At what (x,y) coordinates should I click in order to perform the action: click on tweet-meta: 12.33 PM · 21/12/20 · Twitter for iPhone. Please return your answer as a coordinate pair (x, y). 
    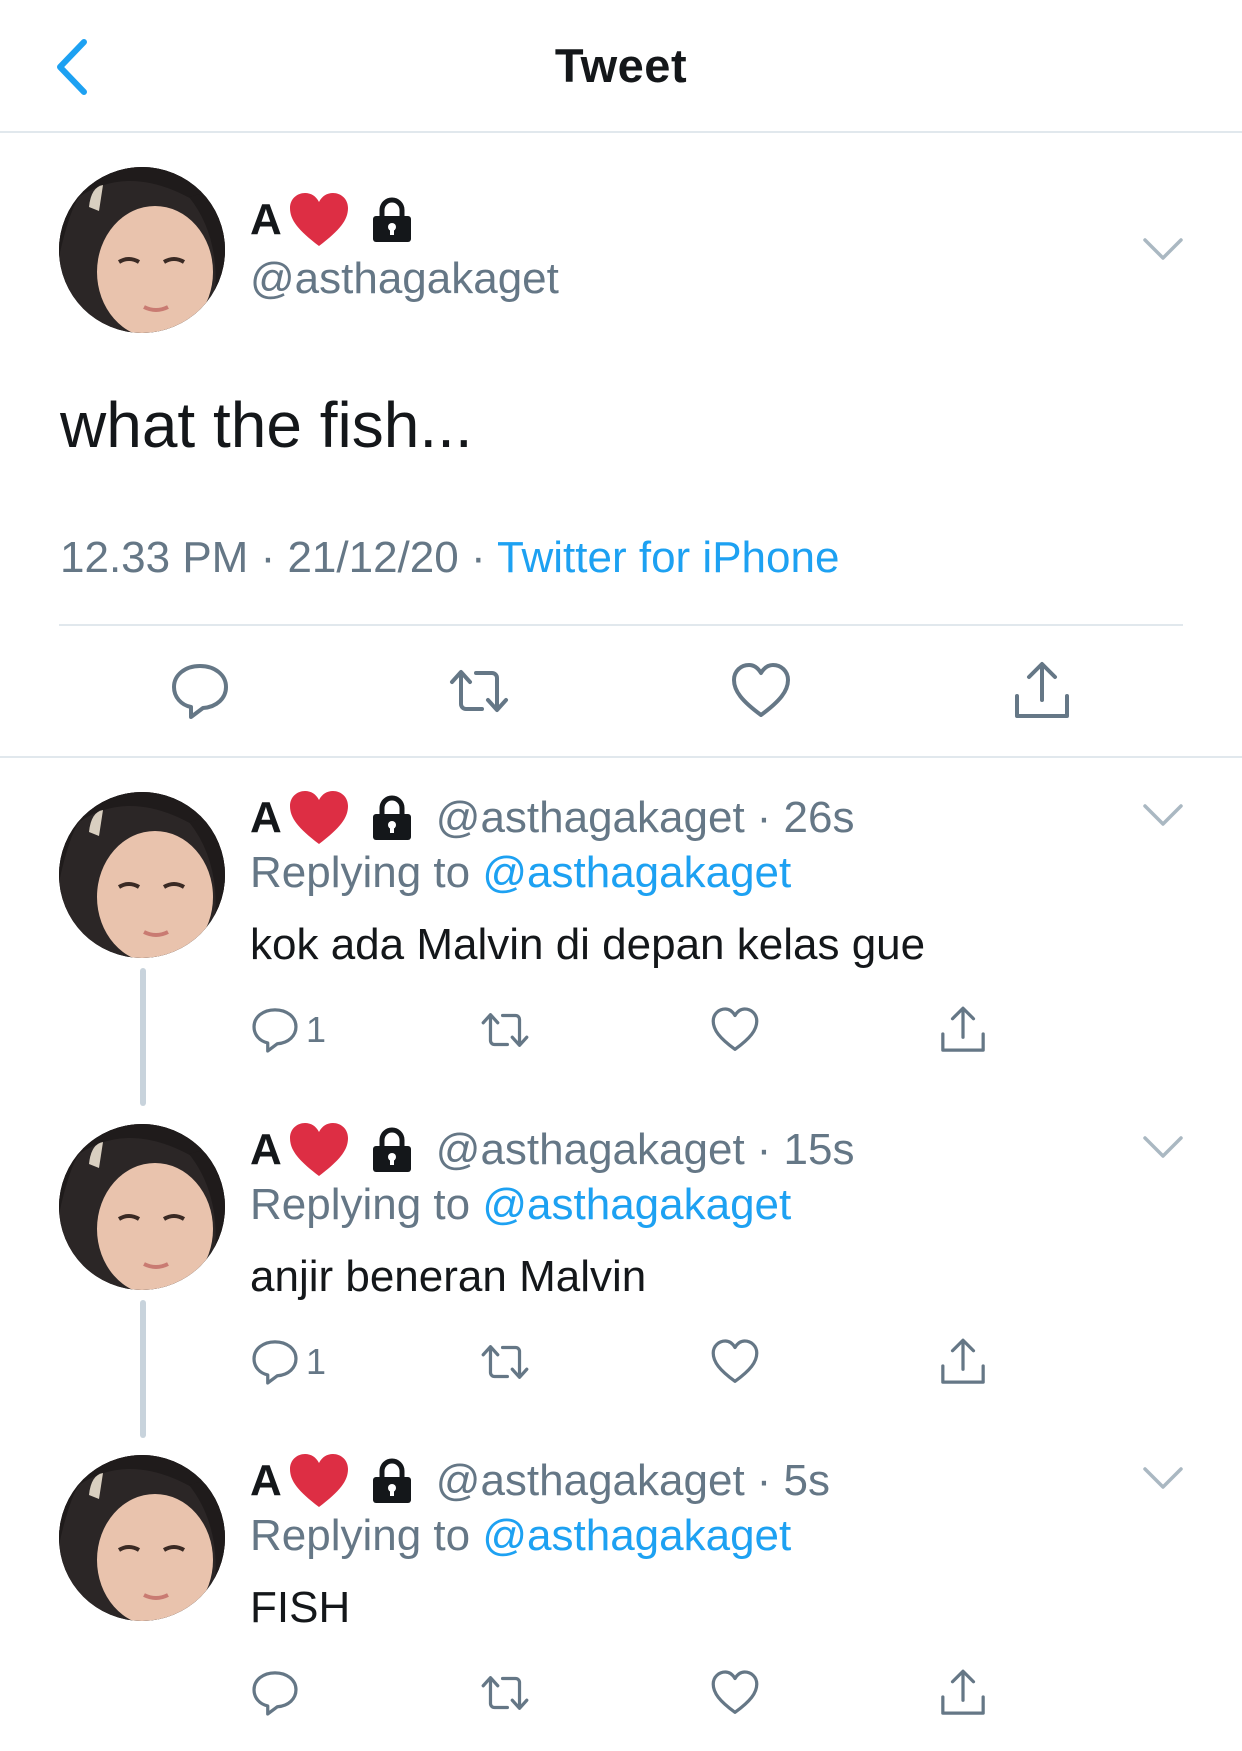
    Looking at the image, I should click on (449, 558).